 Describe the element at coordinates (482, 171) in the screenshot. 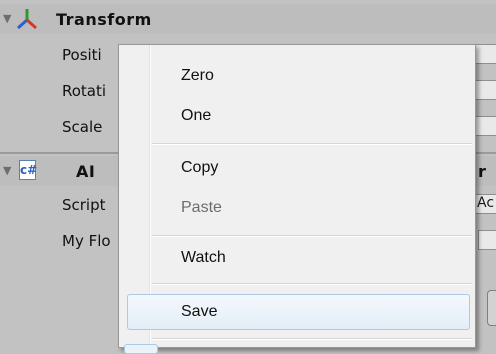

I see `script-component-title-right: r` at that location.